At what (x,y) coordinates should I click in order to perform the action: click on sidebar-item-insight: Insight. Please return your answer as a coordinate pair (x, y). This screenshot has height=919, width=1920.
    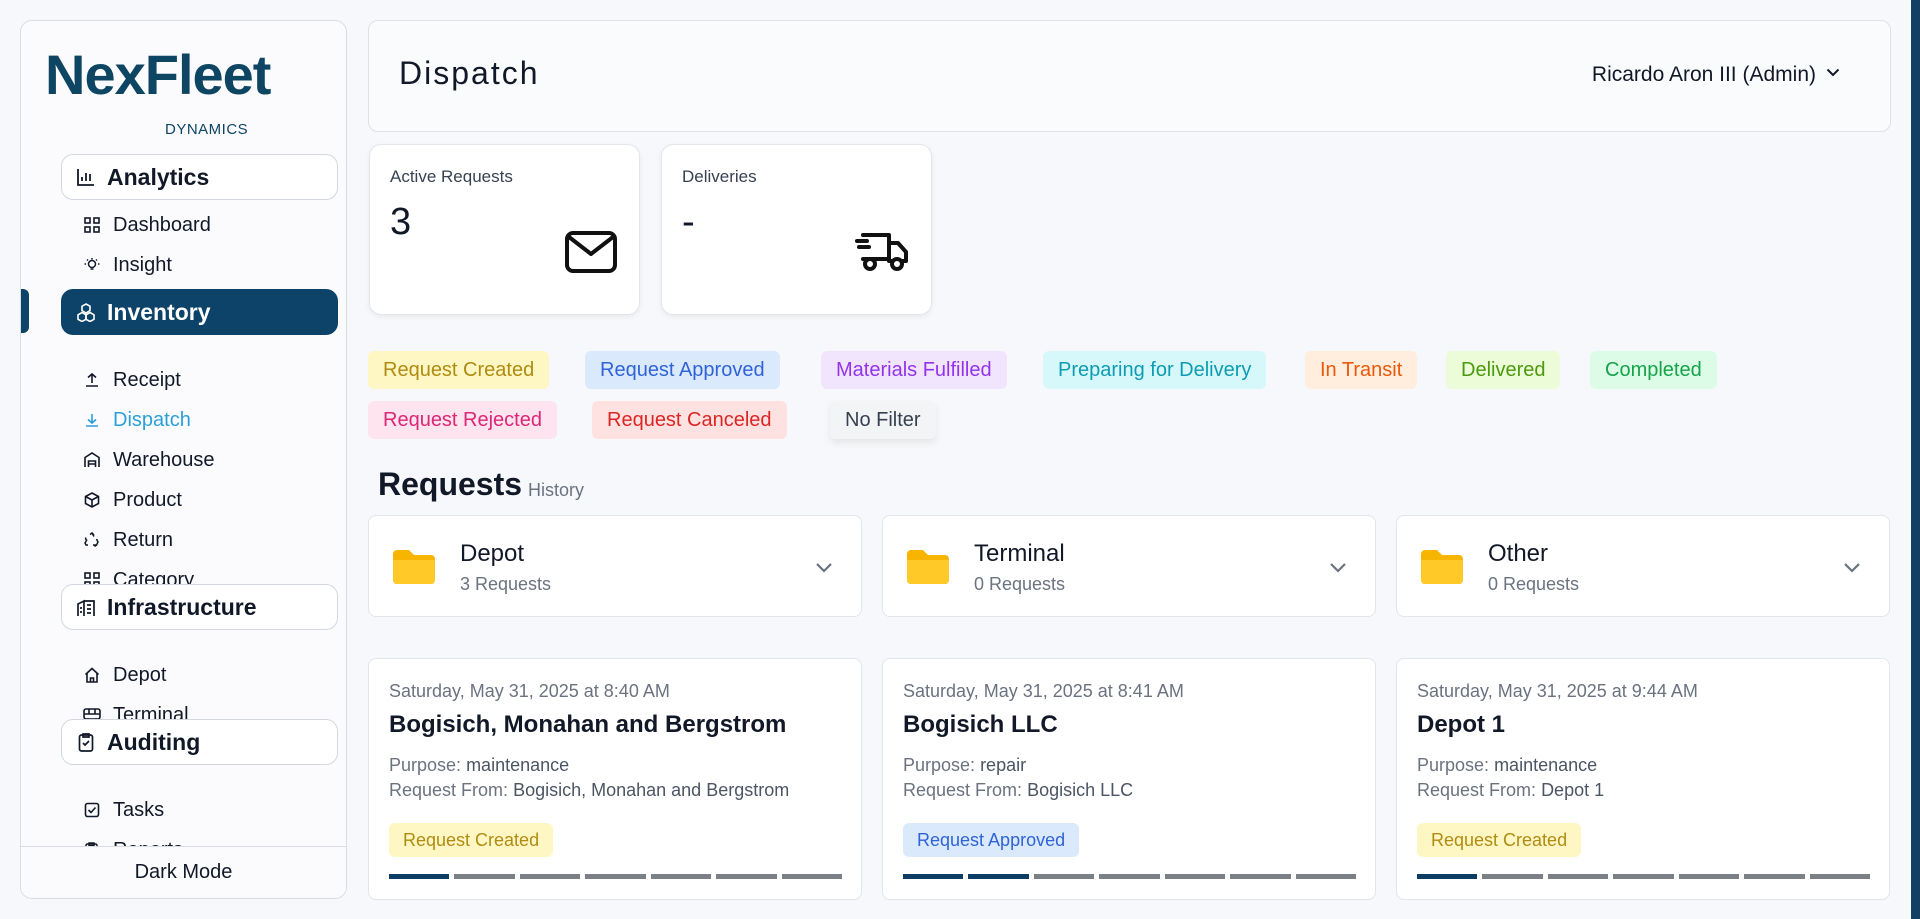
    Looking at the image, I should click on (127, 265).